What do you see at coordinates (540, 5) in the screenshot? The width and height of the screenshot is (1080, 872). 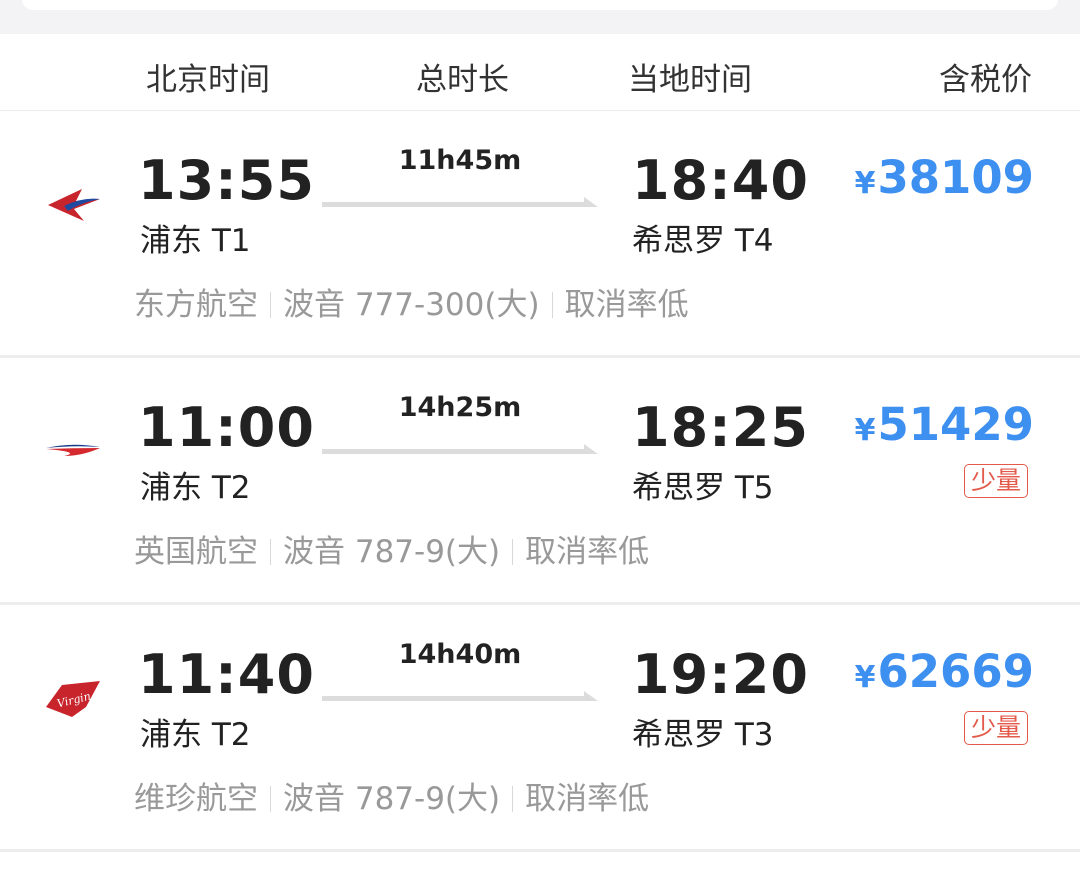 I see `search-box` at bounding box center [540, 5].